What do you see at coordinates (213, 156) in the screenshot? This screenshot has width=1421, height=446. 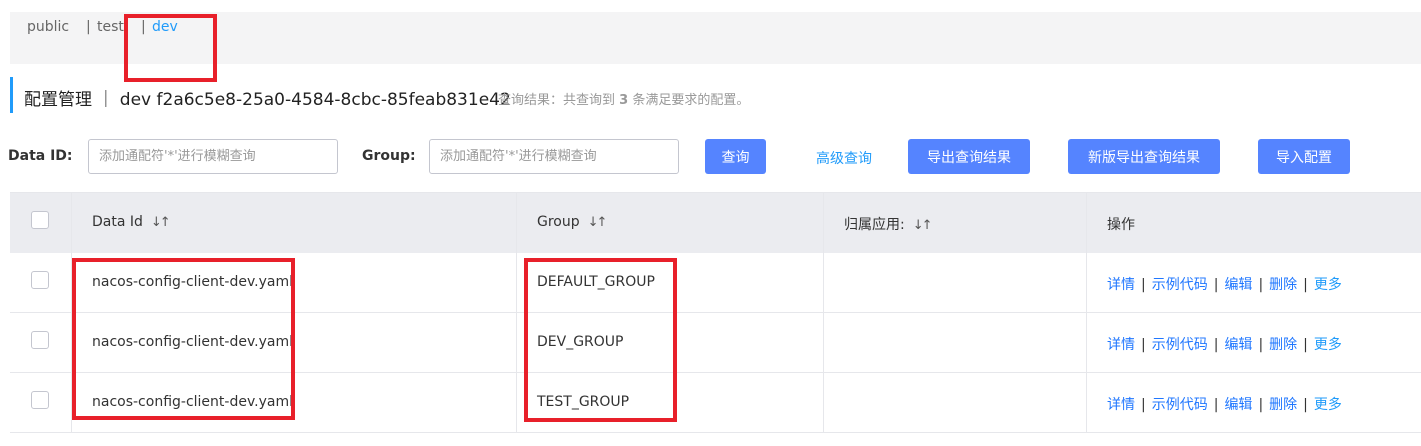 I see `data-id-input` at bounding box center [213, 156].